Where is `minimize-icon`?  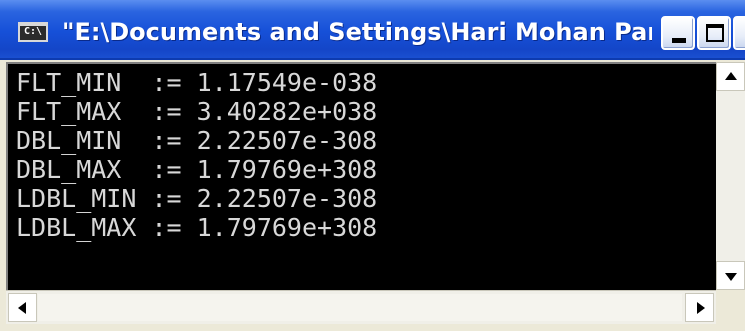
minimize-icon is located at coordinates (679, 40).